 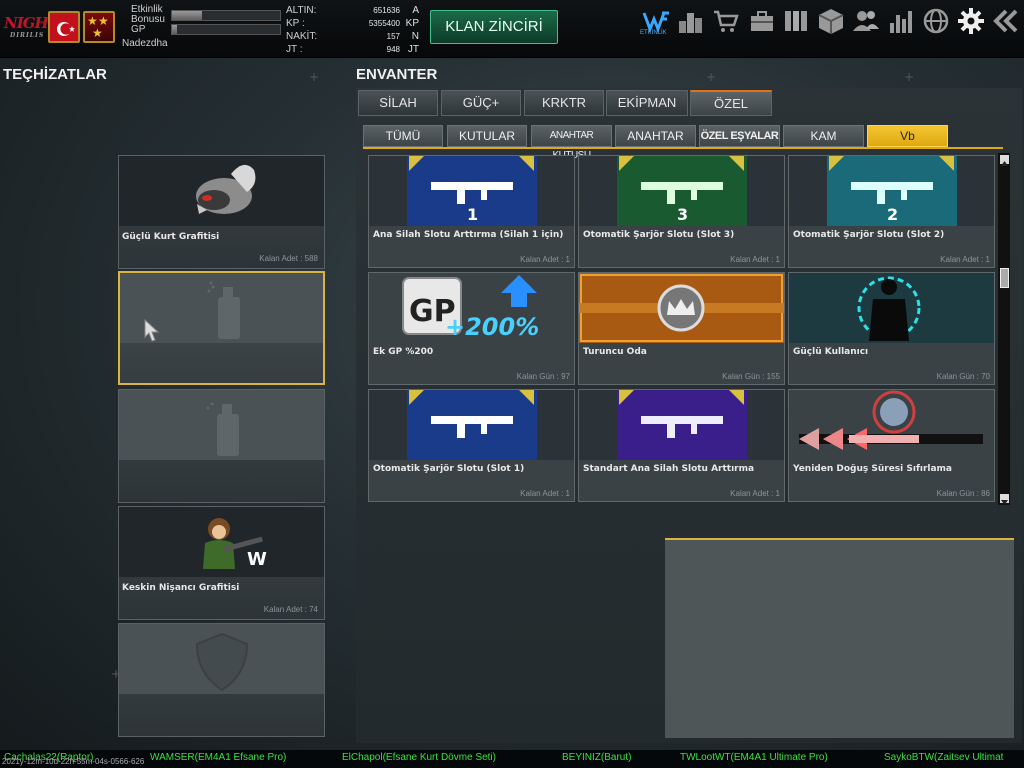 What do you see at coordinates (353, 37) in the screenshot?
I see `currency-cash: NAKİT: 157 N` at bounding box center [353, 37].